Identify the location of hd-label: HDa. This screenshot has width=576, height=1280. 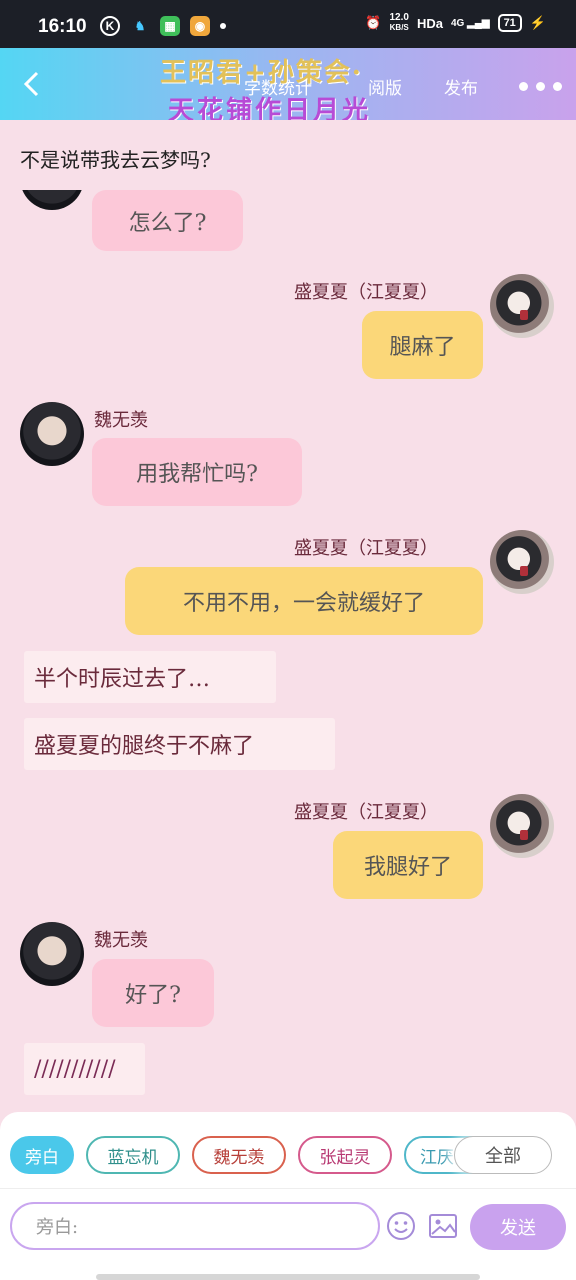
(429, 23).